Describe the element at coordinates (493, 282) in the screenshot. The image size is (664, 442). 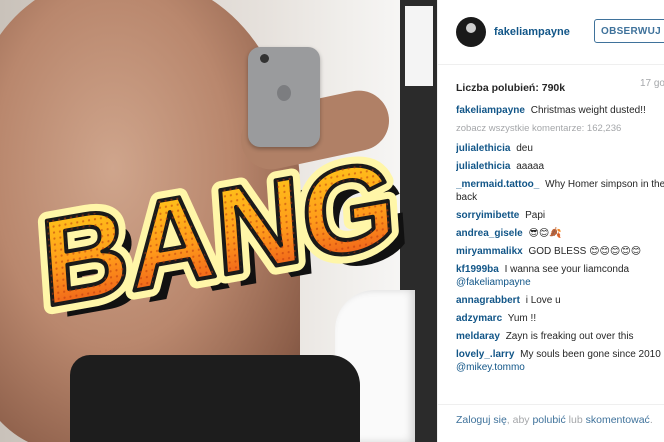
I see `comment-mention-link: @fakeliampayne` at that location.